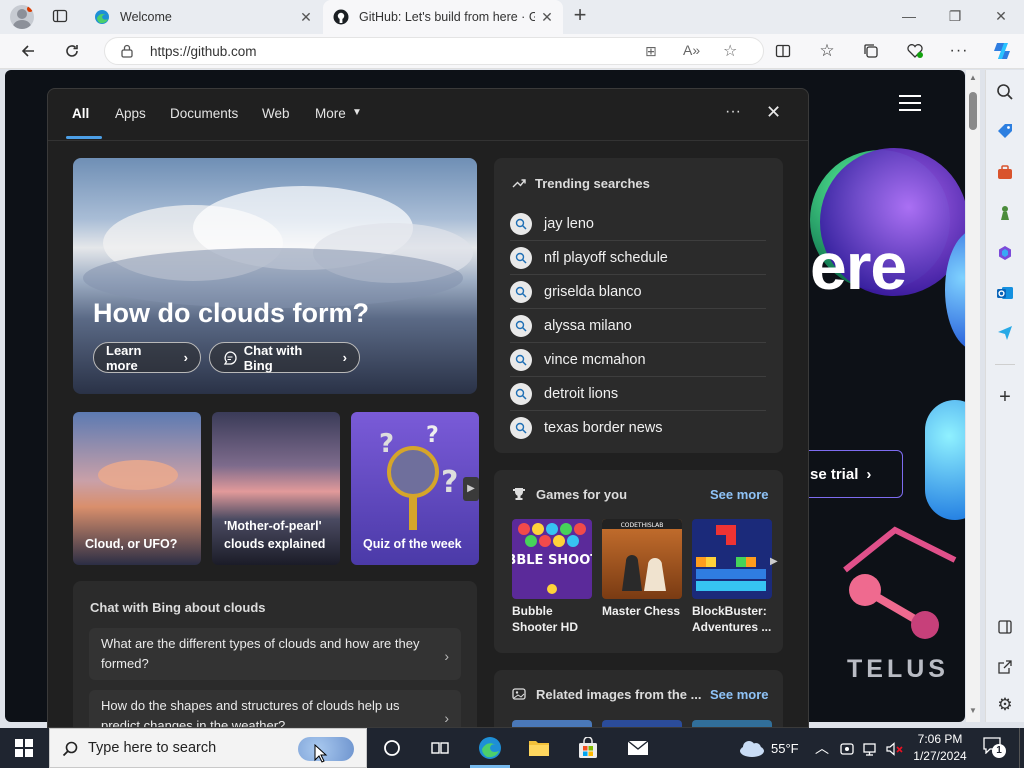 The height and width of the screenshot is (768, 1024). What do you see at coordinates (739, 694) in the screenshot?
I see `related-see-more-link: See more` at bounding box center [739, 694].